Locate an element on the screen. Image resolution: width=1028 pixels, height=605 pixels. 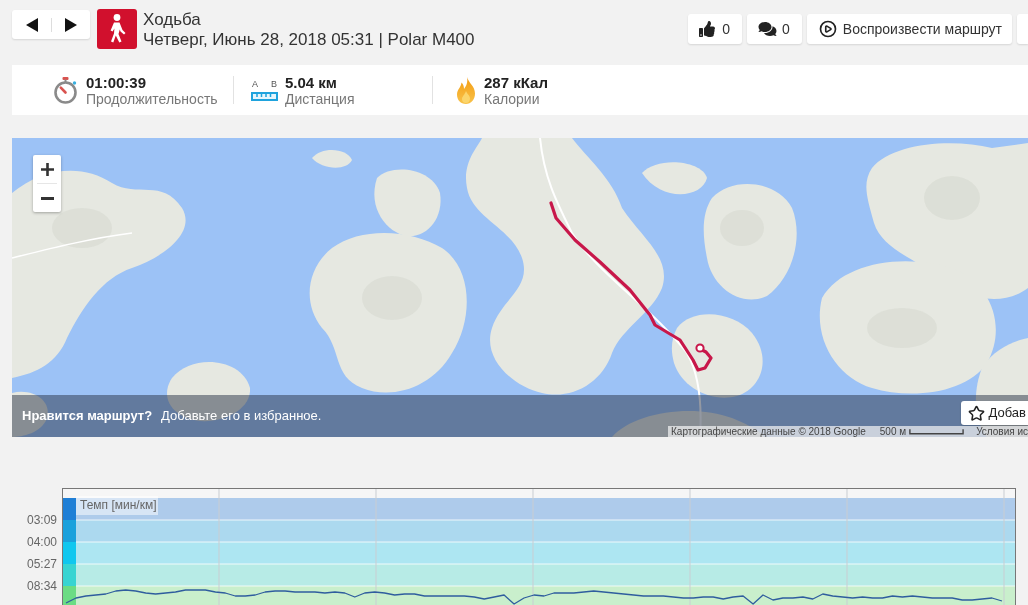
y-axis-label: 03:09 is located at coordinates (41, 520).